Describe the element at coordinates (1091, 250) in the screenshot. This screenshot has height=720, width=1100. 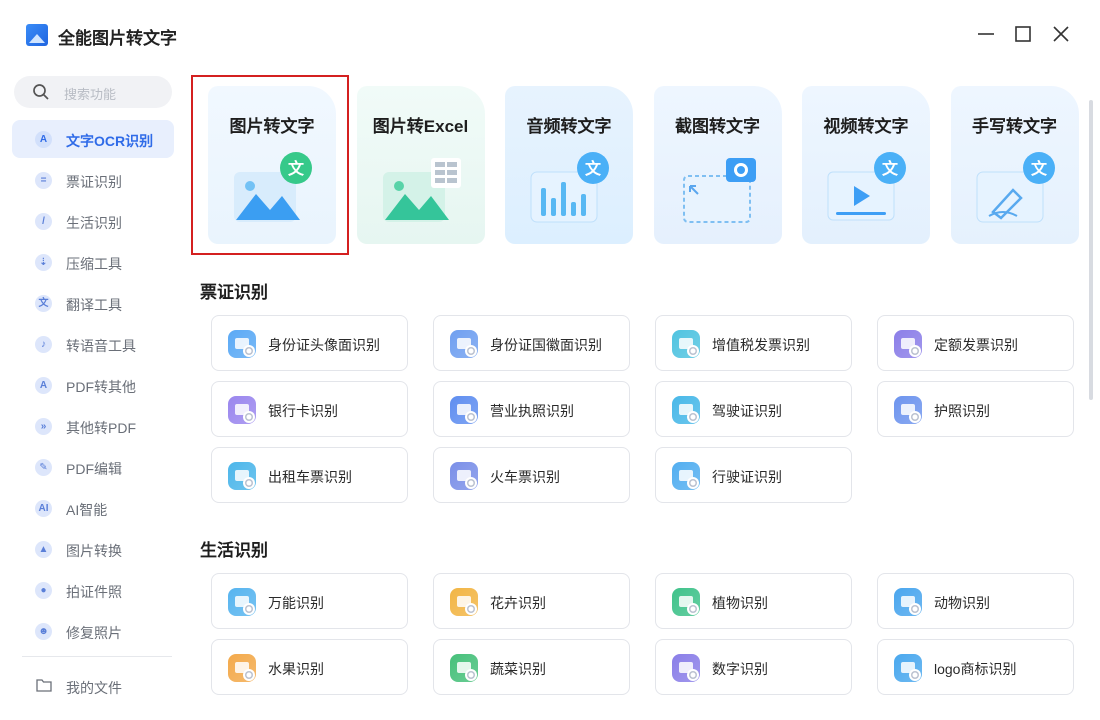
I see `scrollbar` at that location.